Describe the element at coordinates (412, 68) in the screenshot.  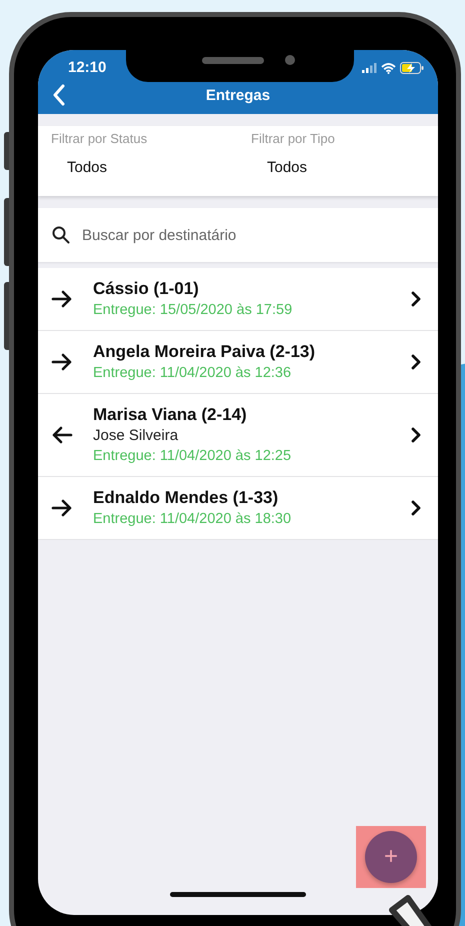
I see `battery-charging-icon` at that location.